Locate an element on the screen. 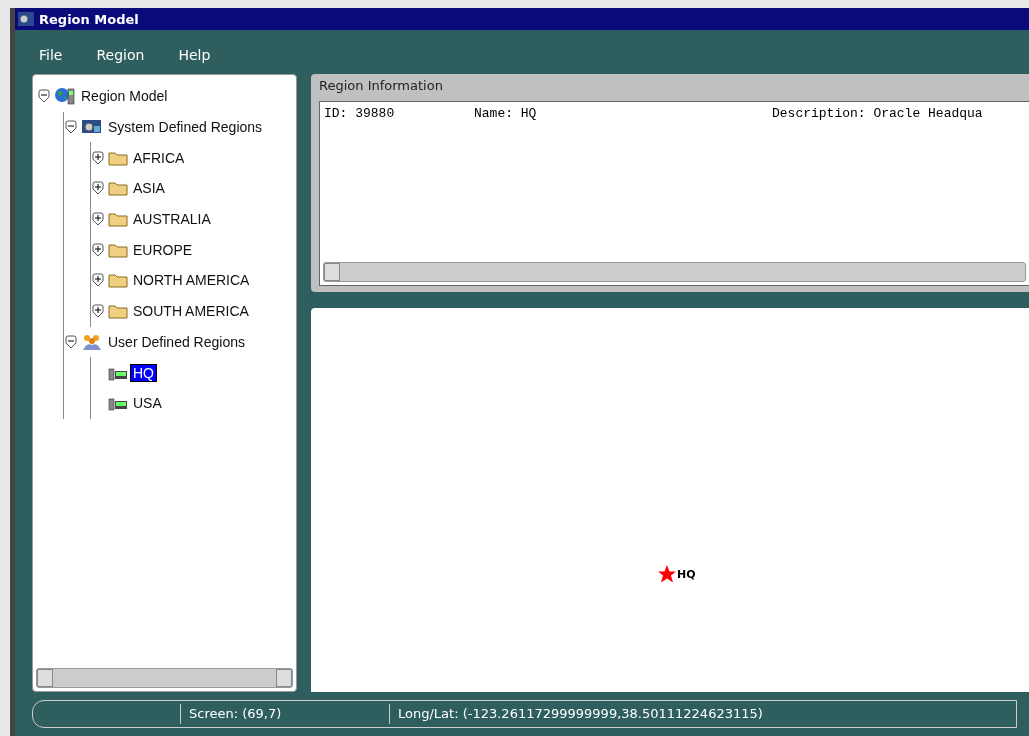 Image resolution: width=1029 pixels, height=736 pixels. globe-phone-icon is located at coordinates (65, 96).